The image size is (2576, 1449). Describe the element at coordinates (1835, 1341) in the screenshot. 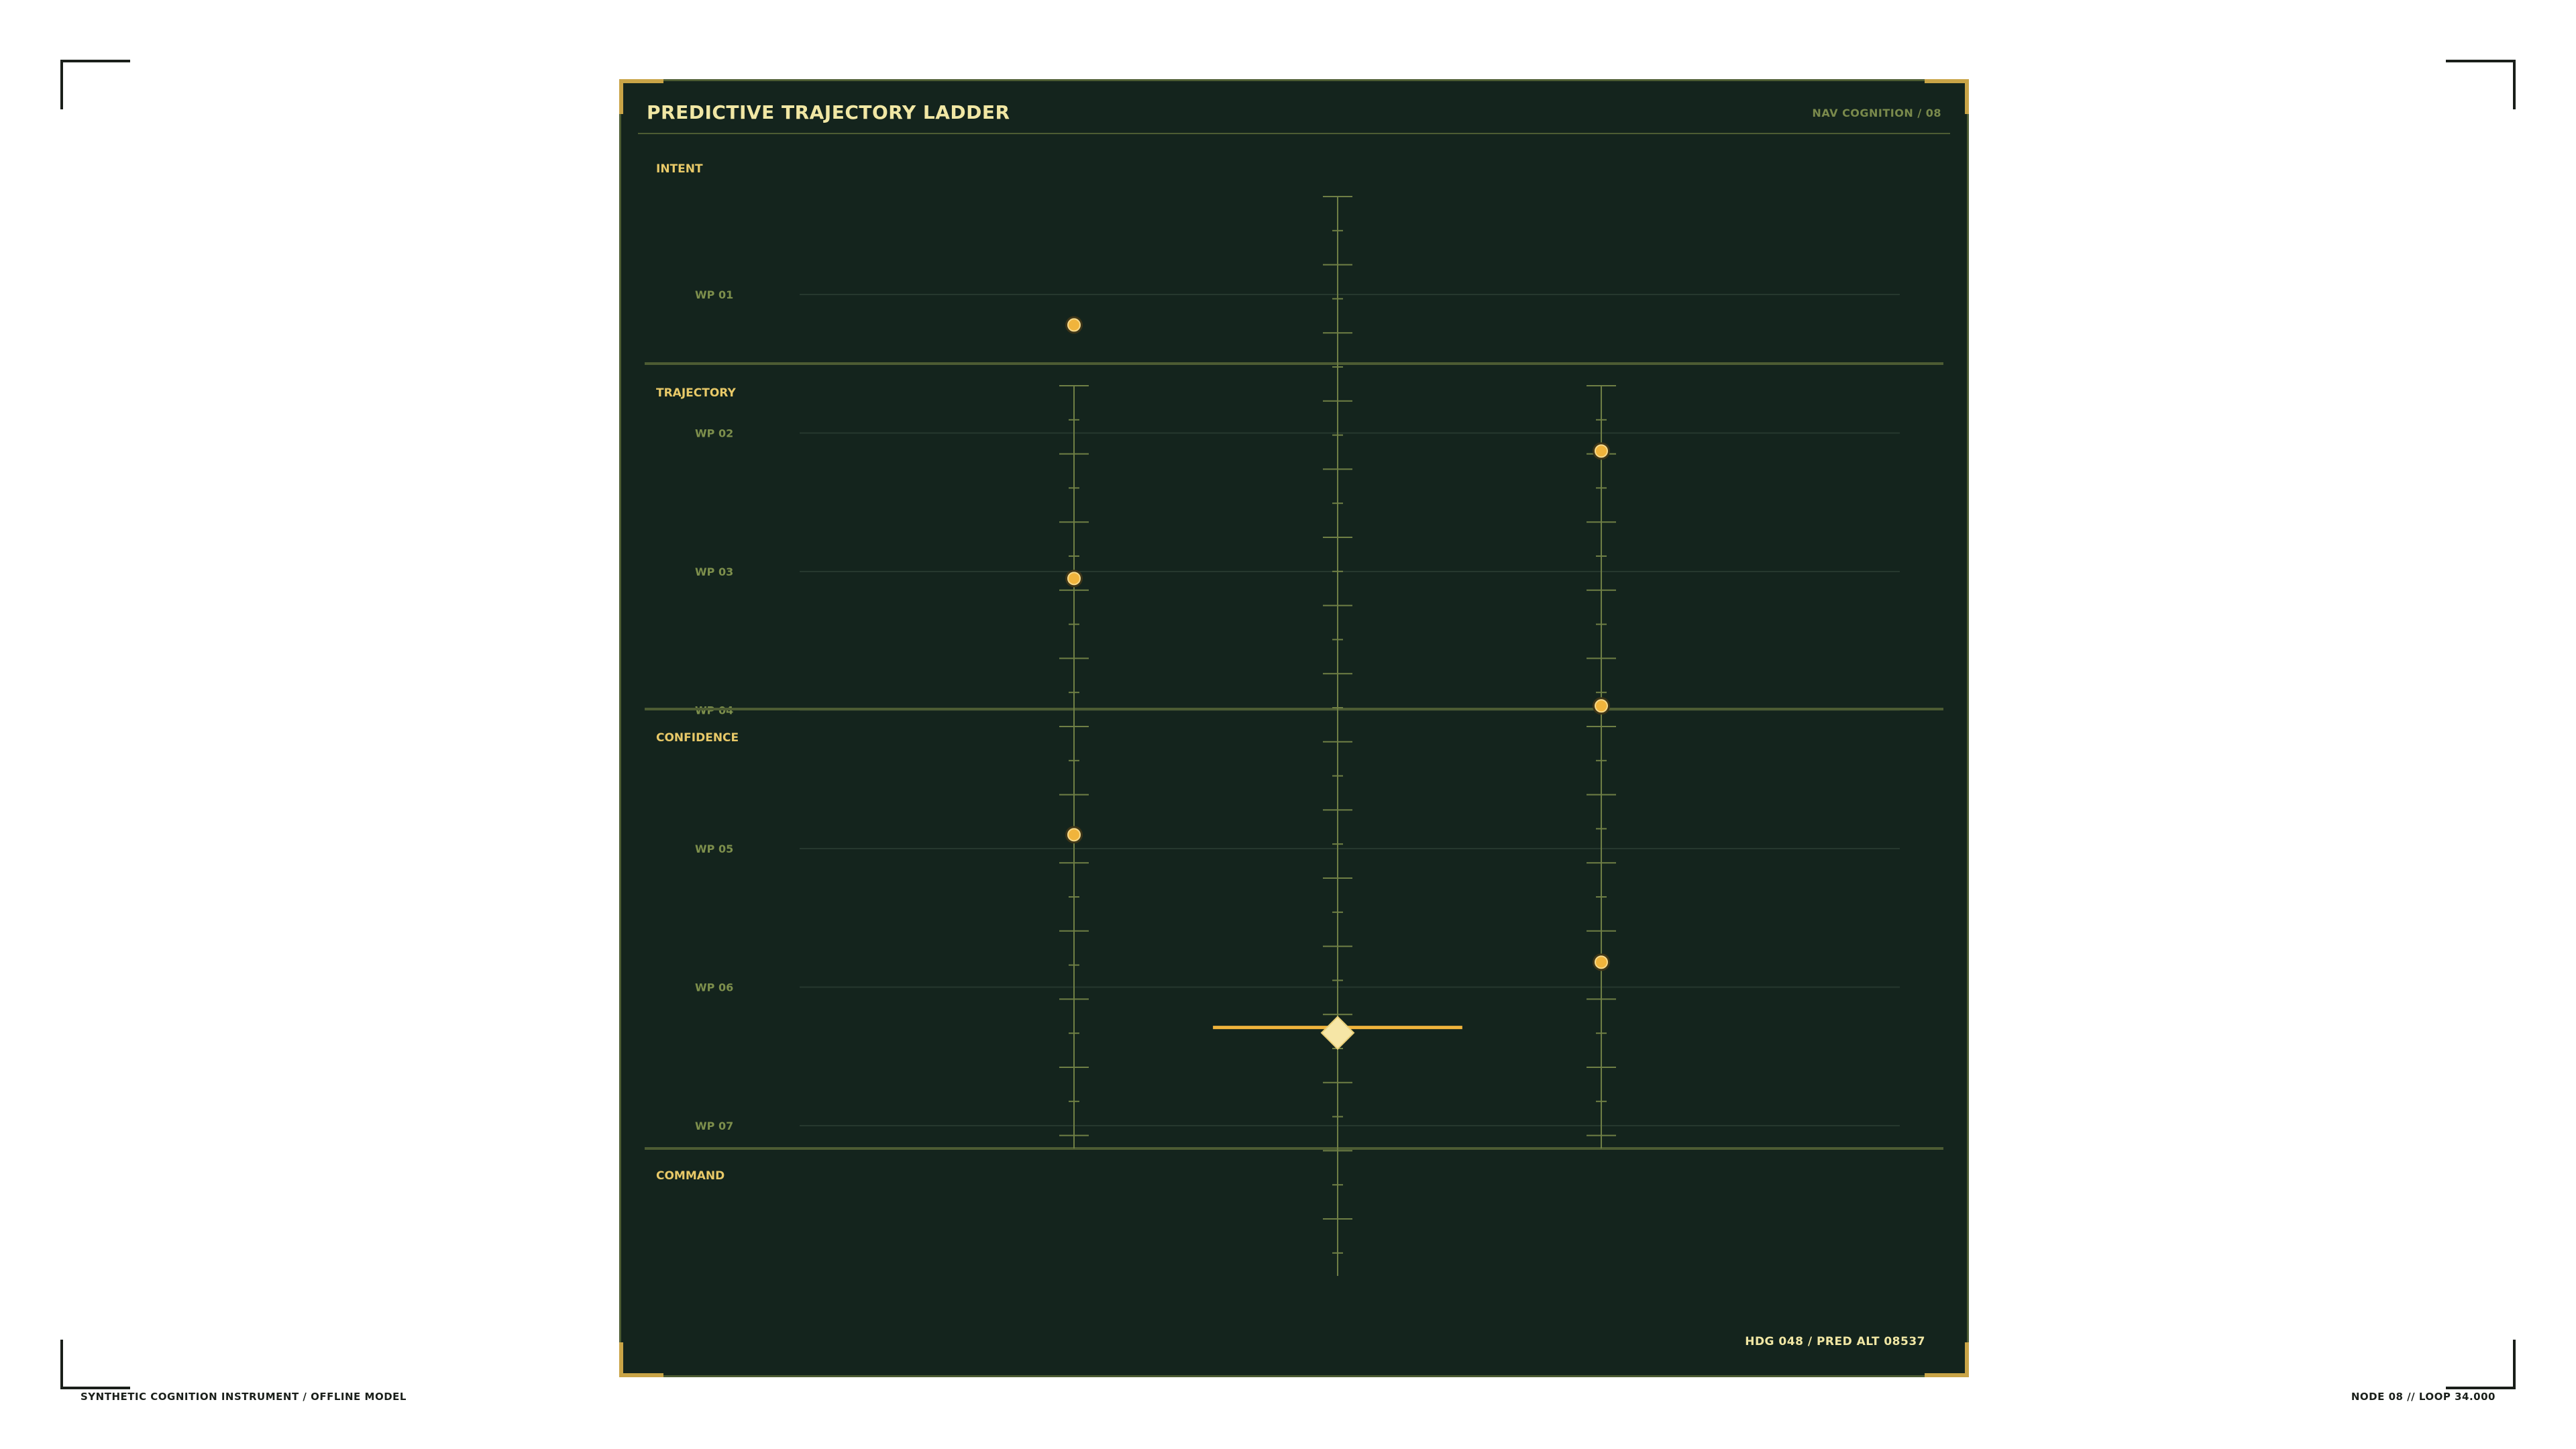

I see `heading-altitude-readout: HDG 048 / PRED ALT 08537` at that location.